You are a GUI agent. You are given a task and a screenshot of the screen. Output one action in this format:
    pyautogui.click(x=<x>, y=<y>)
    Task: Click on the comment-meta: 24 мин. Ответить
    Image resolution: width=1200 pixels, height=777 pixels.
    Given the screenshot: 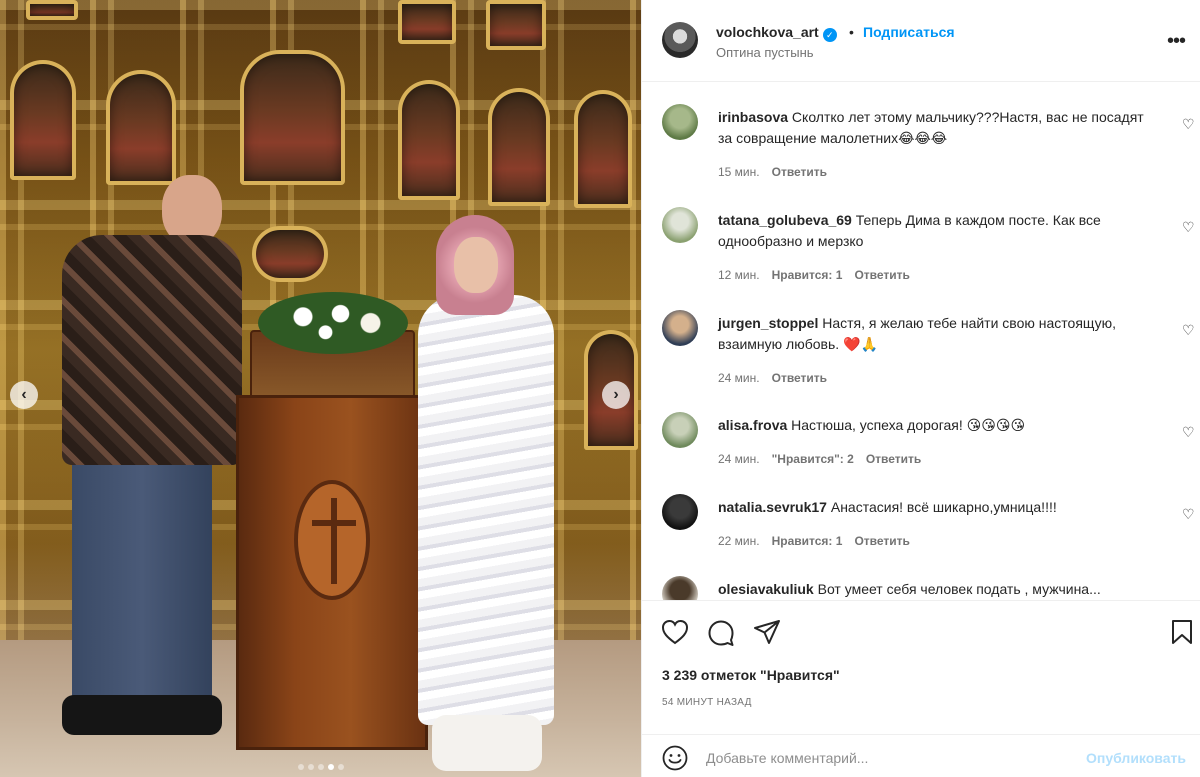 What is the action you would take?
    pyautogui.click(x=772, y=378)
    